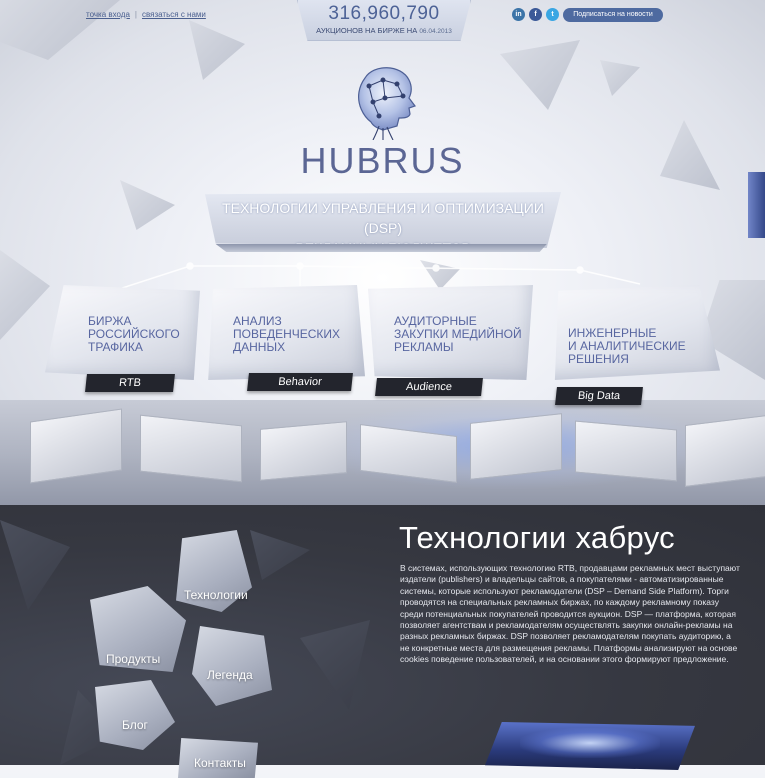 The image size is (765, 778). What do you see at coordinates (598, 359) in the screenshot?
I see `service-title-line: РЕШЕНИЯ` at bounding box center [598, 359].